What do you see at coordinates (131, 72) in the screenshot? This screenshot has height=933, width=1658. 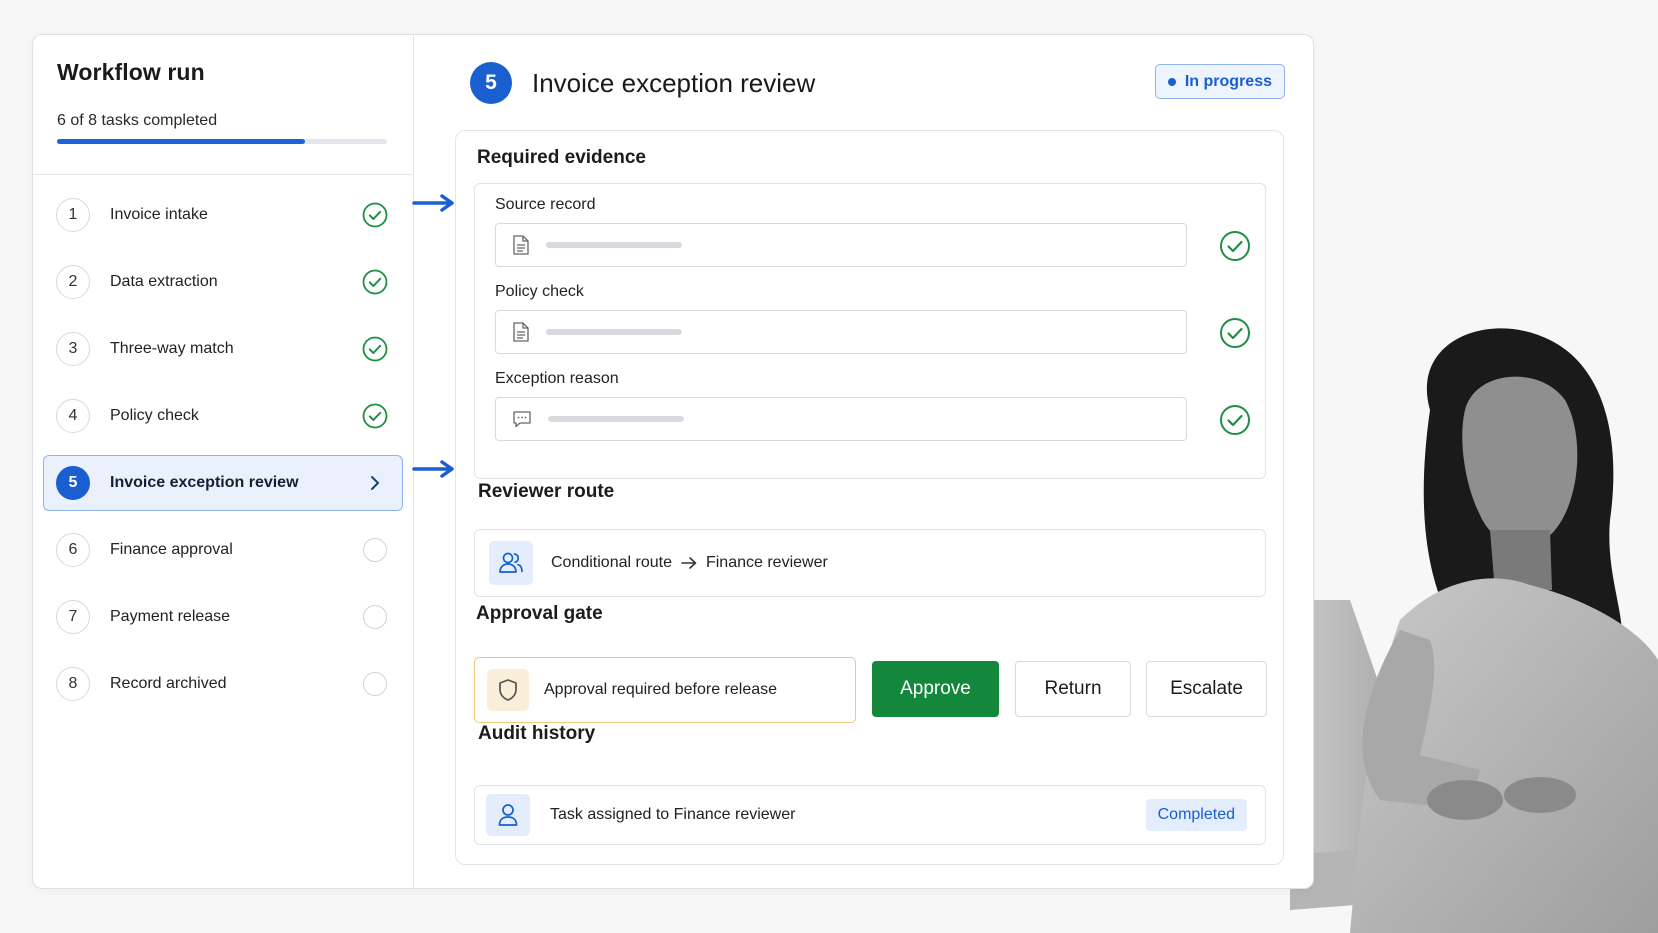 I see `sidebar-title: Workflow run` at bounding box center [131, 72].